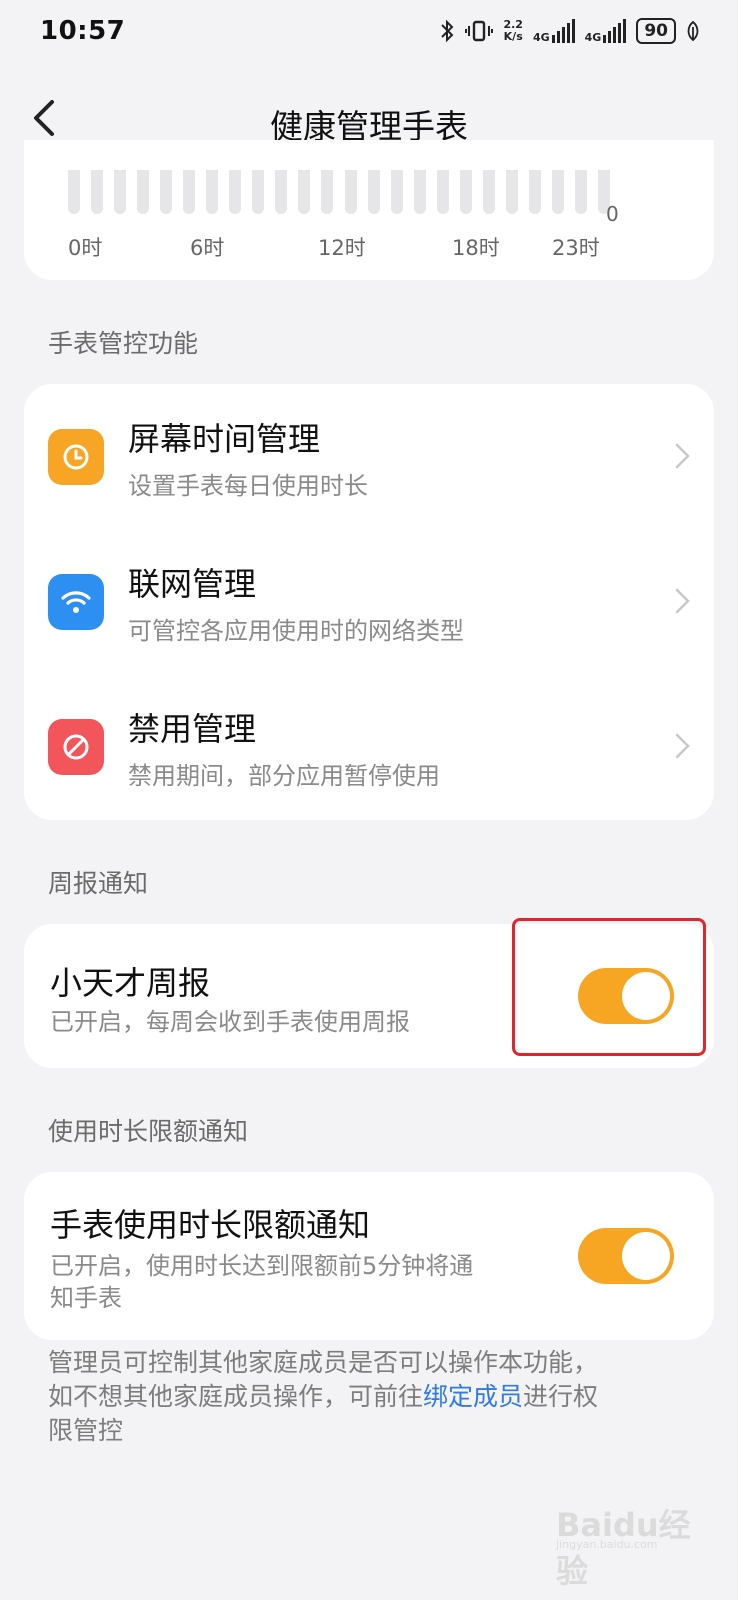 The height and width of the screenshot is (1600, 738). I want to click on menu-item-subtitle: 可管控各应用使用时的网络类型, so click(296, 631).